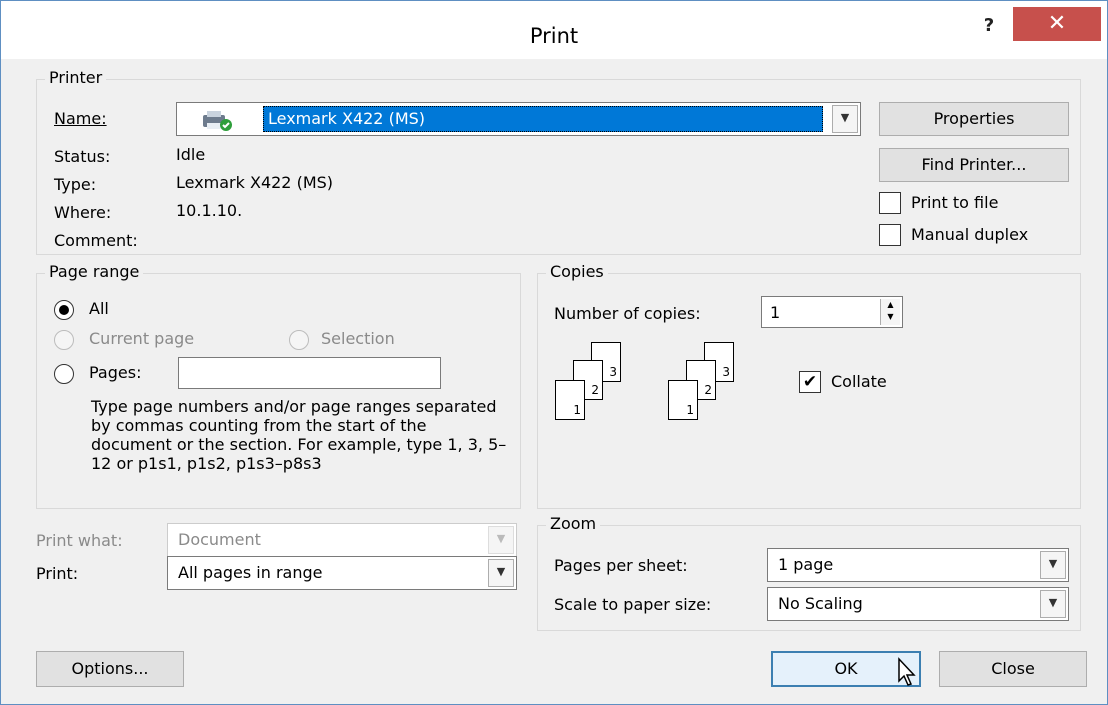 This screenshot has width=1108, height=705. What do you see at coordinates (79, 540) in the screenshot?
I see `print-what-label: Print what:` at bounding box center [79, 540].